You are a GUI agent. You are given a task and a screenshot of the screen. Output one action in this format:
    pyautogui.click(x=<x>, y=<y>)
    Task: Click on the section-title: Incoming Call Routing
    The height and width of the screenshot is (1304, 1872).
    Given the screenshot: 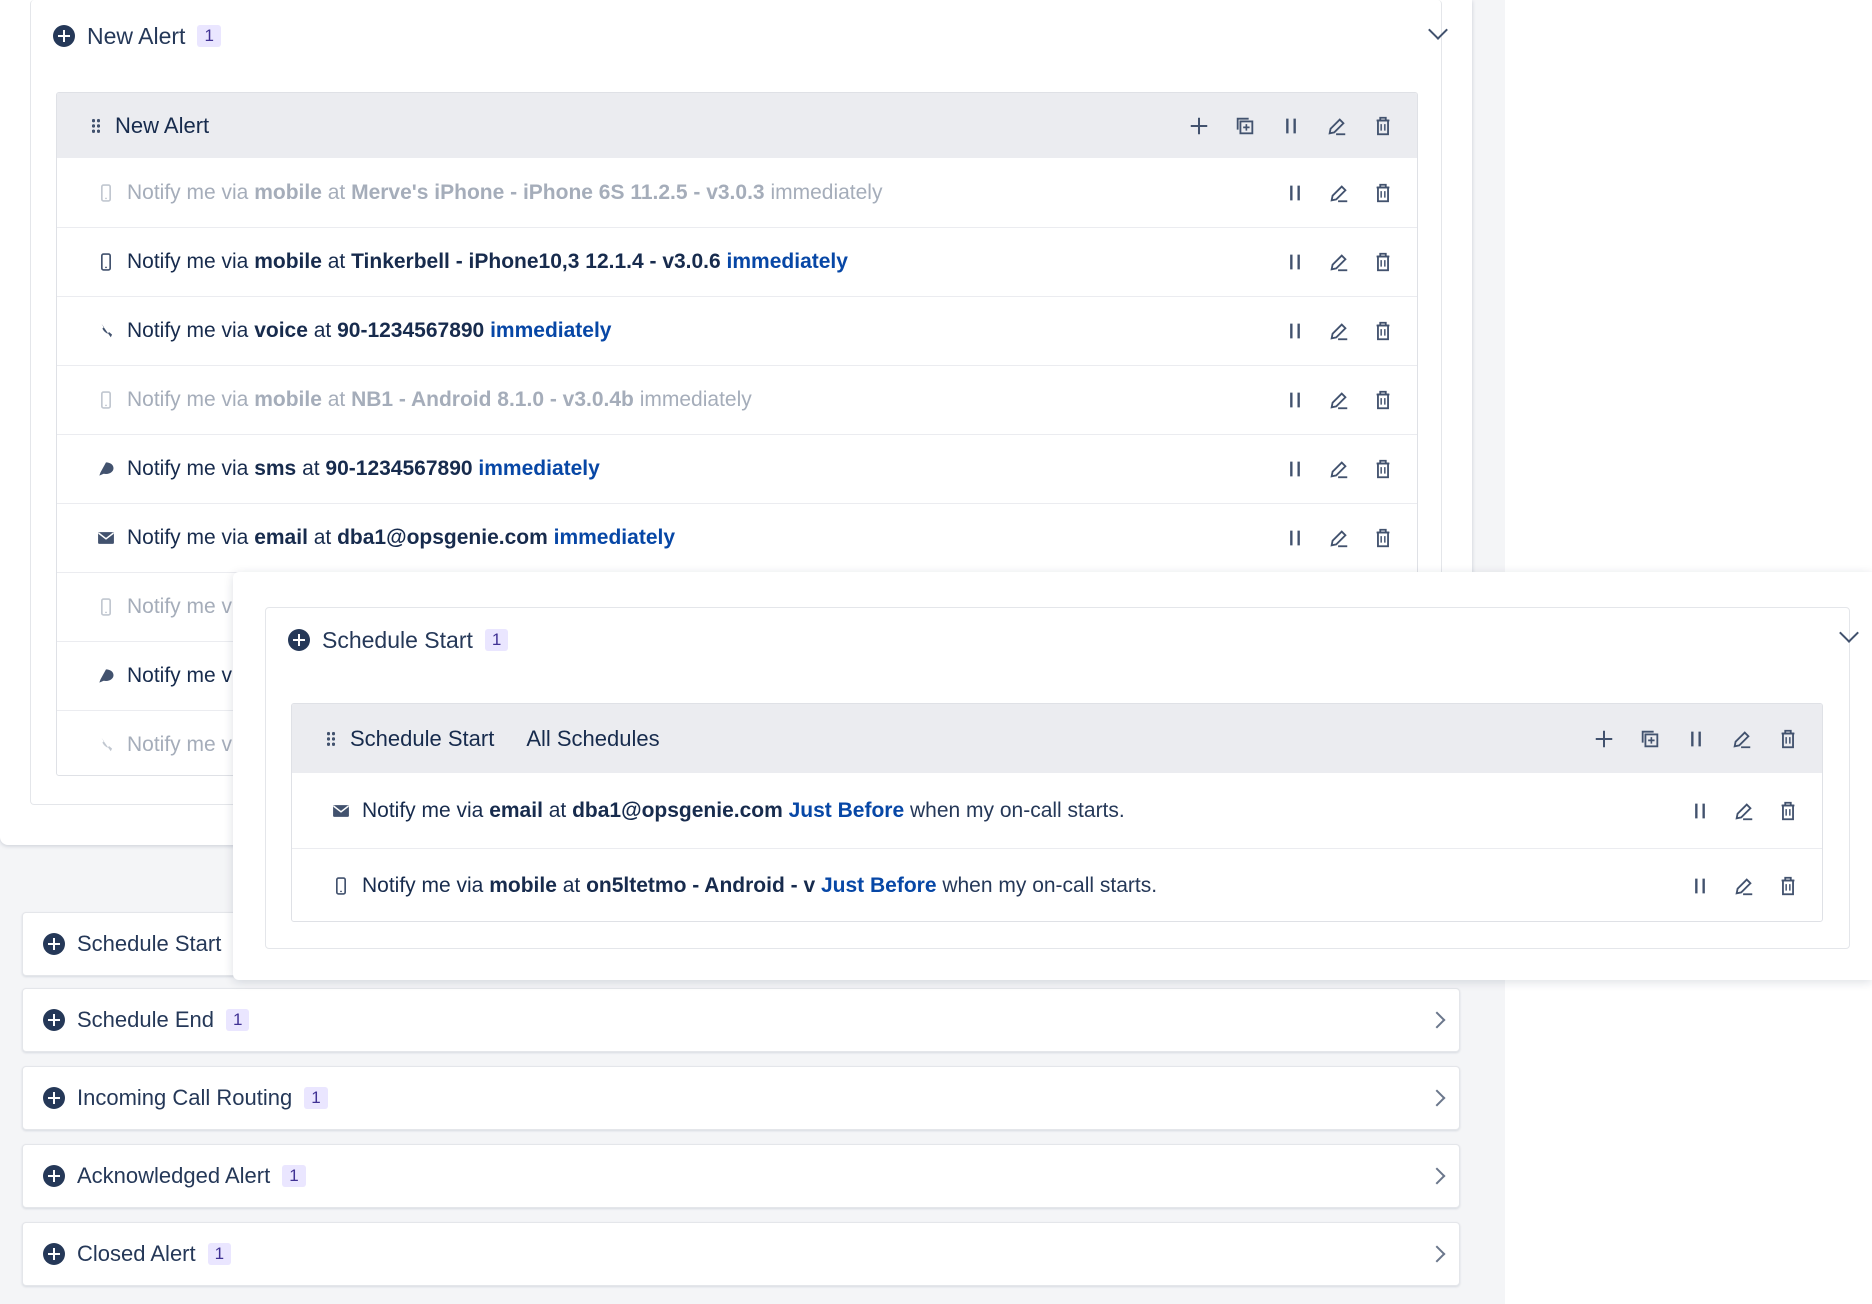 What is the action you would take?
    pyautogui.click(x=185, y=1097)
    